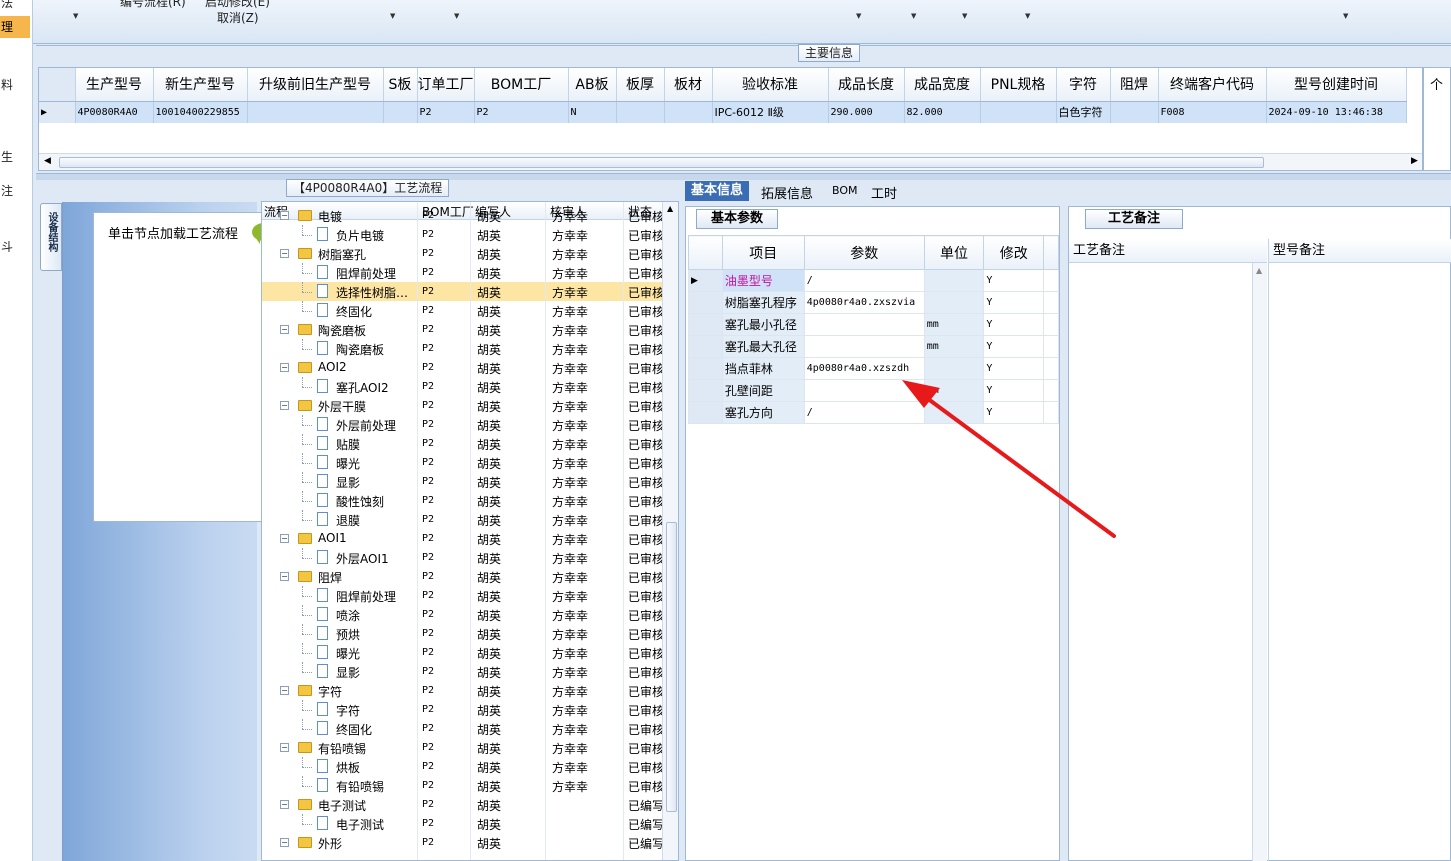  Describe the element at coordinates (15, 27) in the screenshot. I see `left-nav-item-selected: 理` at that location.